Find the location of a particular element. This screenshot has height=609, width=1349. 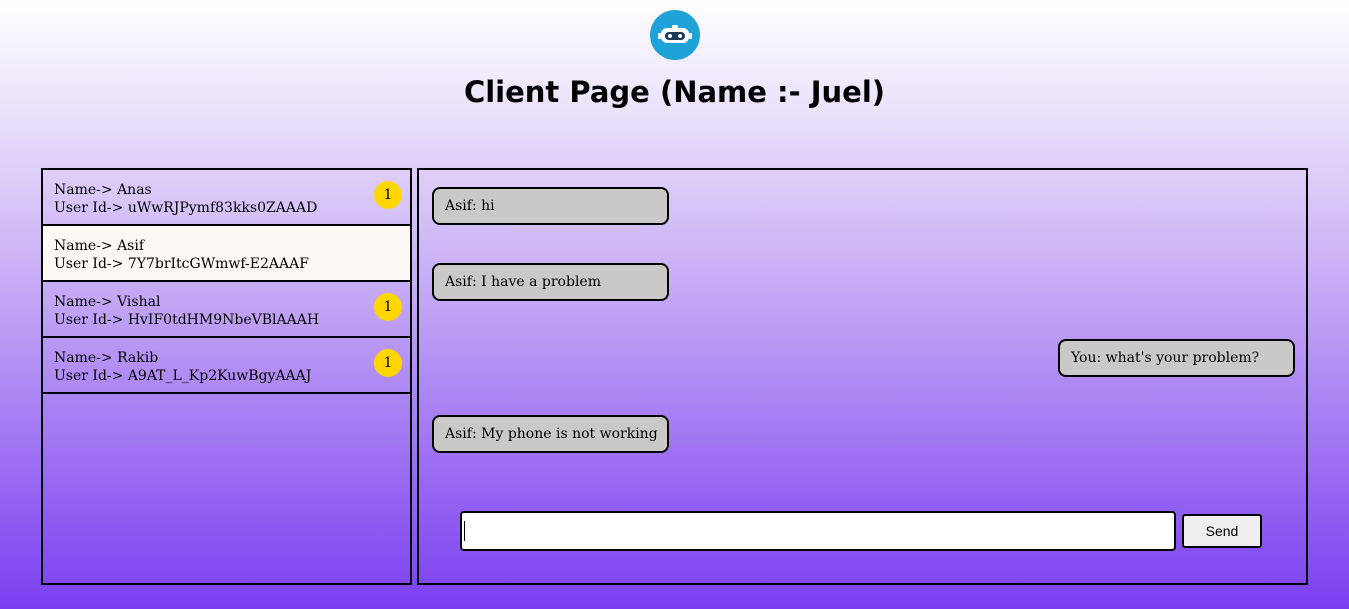

user-id: User Id-> A9AT_L_Kp2KuwBgyAAAJ is located at coordinates (183, 376).